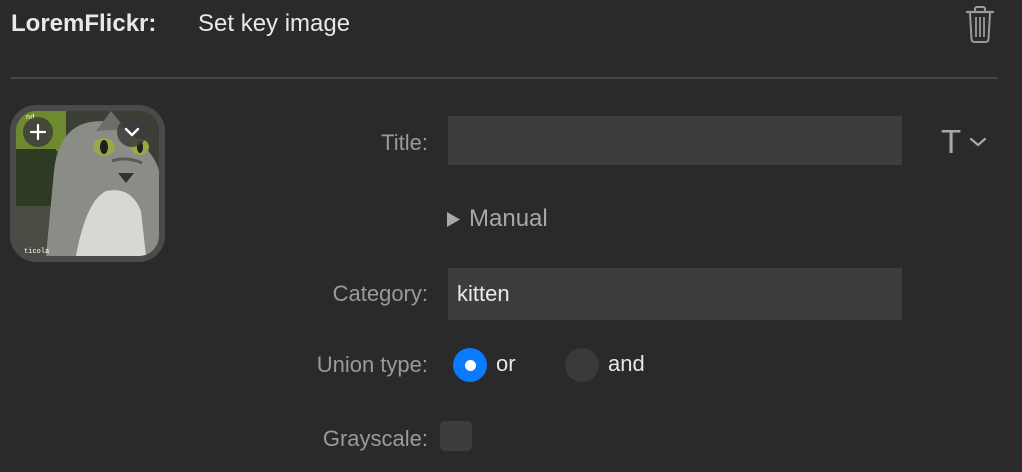 The width and height of the screenshot is (1022, 472). What do you see at coordinates (951, 141) in the screenshot?
I see `text-format-icon: T` at bounding box center [951, 141].